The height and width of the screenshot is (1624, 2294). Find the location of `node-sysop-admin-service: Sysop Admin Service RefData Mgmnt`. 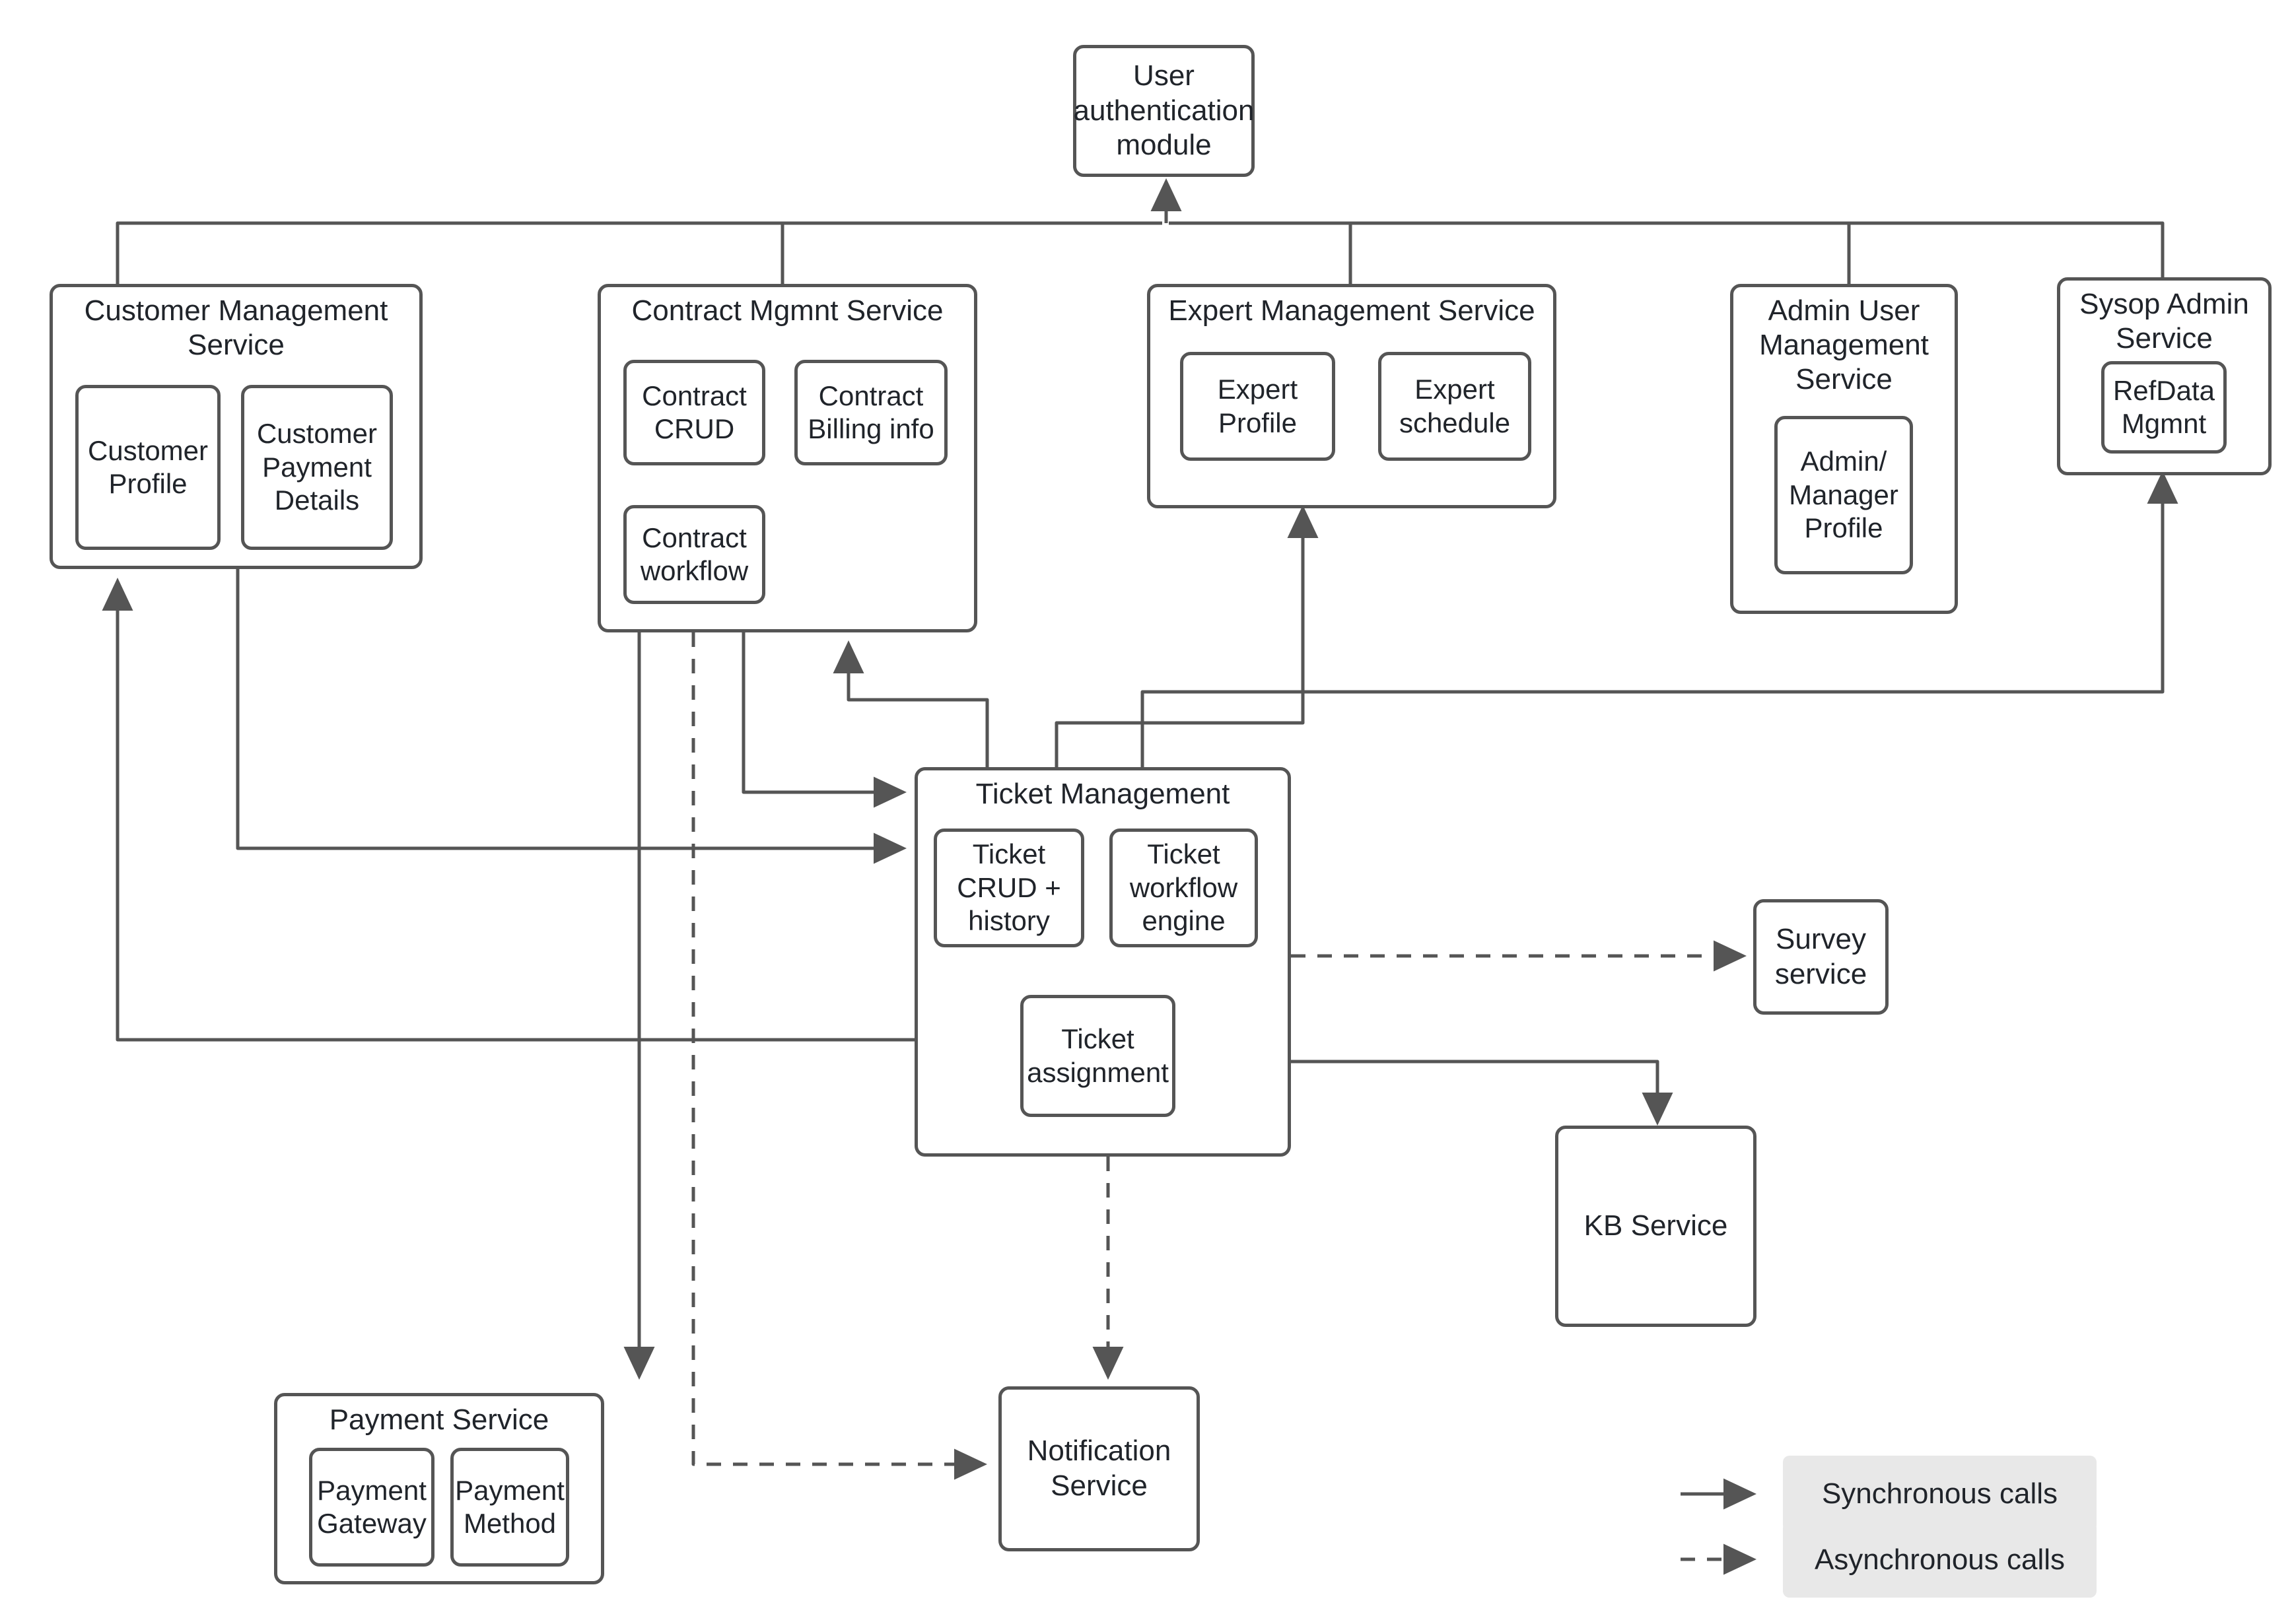

node-sysop-admin-service: Sysop Admin Service RefData Mgmnt is located at coordinates (2164, 376).